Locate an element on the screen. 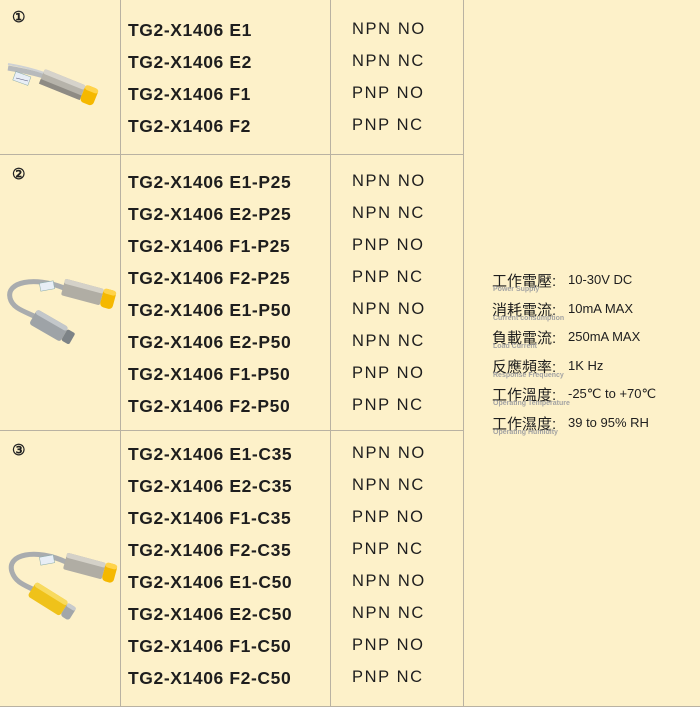 This screenshot has height=726, width=700. model-code: TG2-X1406 F2-C50 is located at coordinates (210, 678).